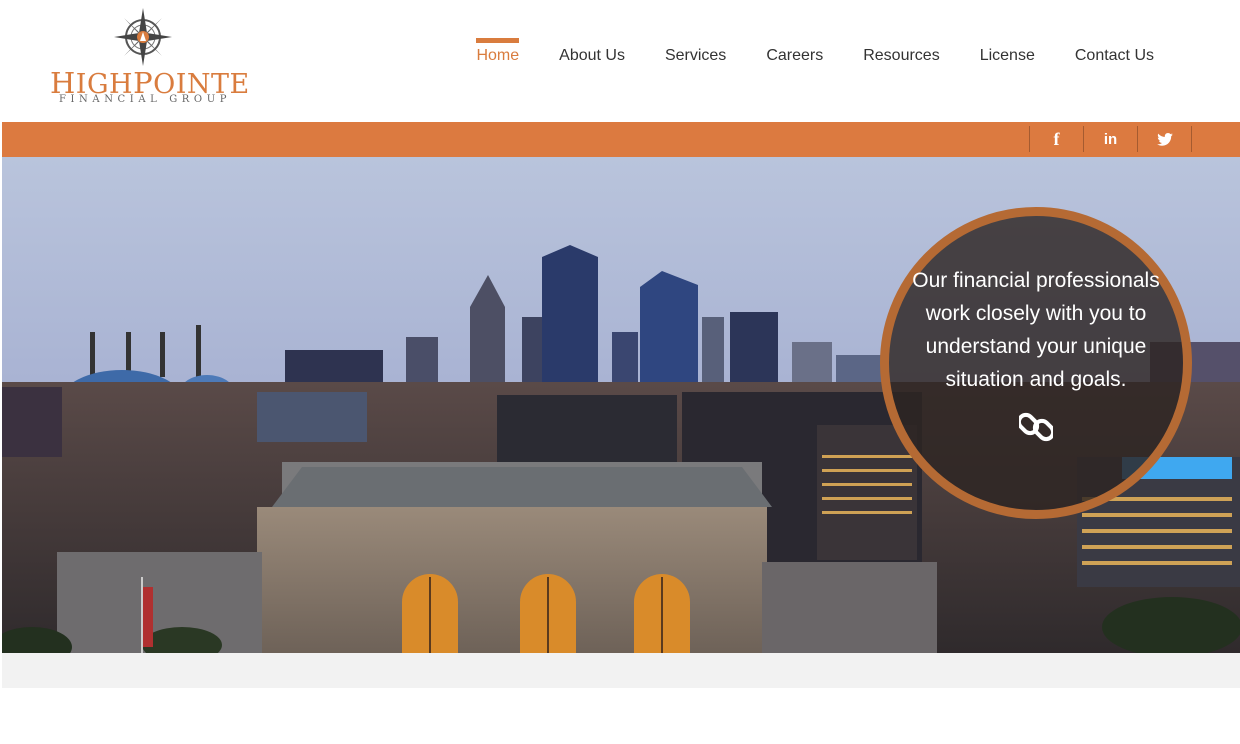  I want to click on twitter-bird-icon, so click(1164, 139).